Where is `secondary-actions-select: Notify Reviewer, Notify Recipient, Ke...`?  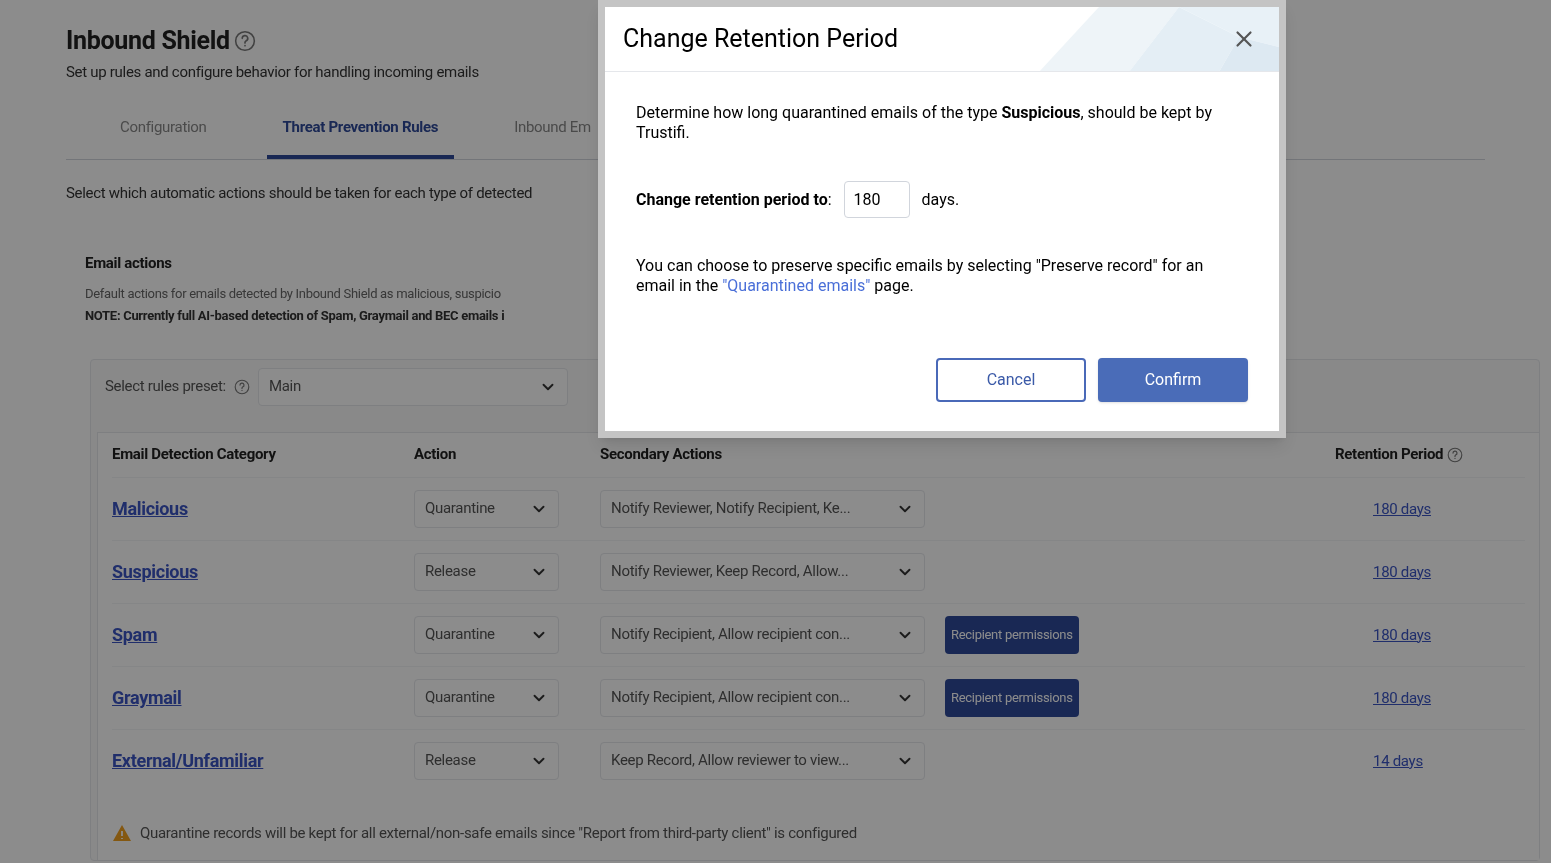 secondary-actions-select: Notify Reviewer, Notify Recipient, Ke... is located at coordinates (762, 508).